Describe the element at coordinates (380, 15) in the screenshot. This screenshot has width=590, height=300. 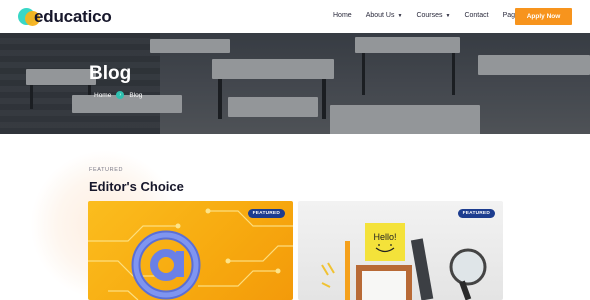
I see `nav-item-label: About Us` at that location.